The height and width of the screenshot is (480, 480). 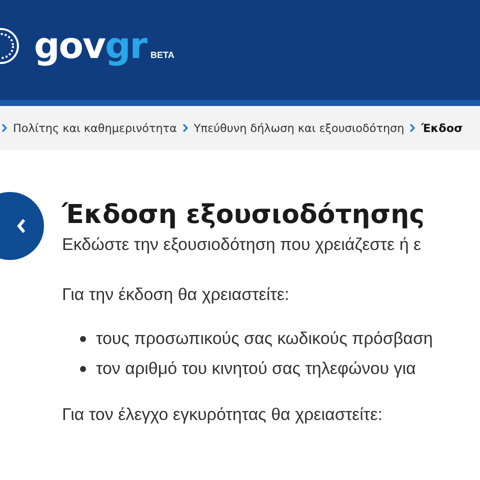 I want to click on list-item: τους προσωπικούς σας κωδικούς πρόσβαση, so click(x=264, y=339).